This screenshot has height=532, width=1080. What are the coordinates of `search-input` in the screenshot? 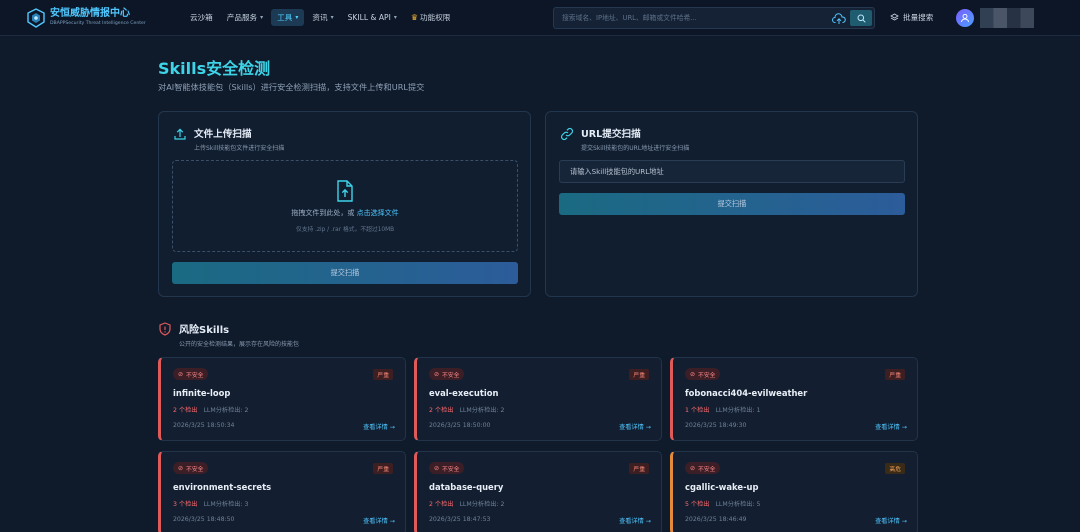 It's located at (697, 18).